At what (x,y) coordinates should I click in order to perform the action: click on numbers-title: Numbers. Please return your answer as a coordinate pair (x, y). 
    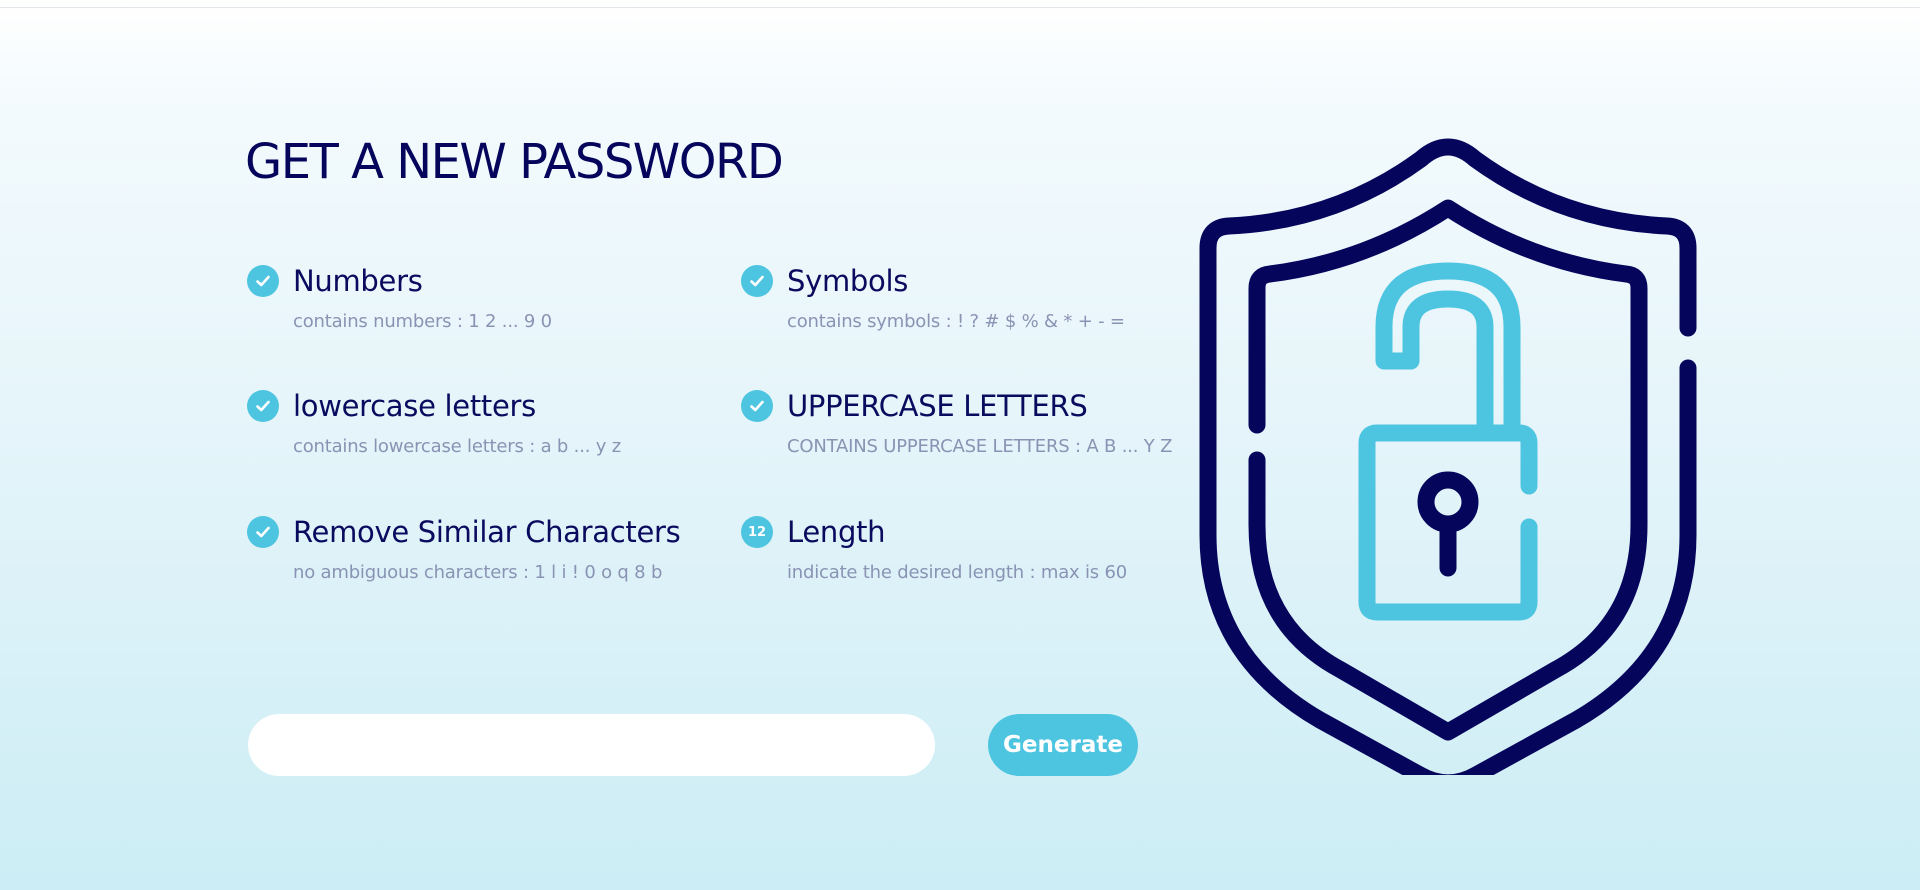
    Looking at the image, I should click on (358, 281).